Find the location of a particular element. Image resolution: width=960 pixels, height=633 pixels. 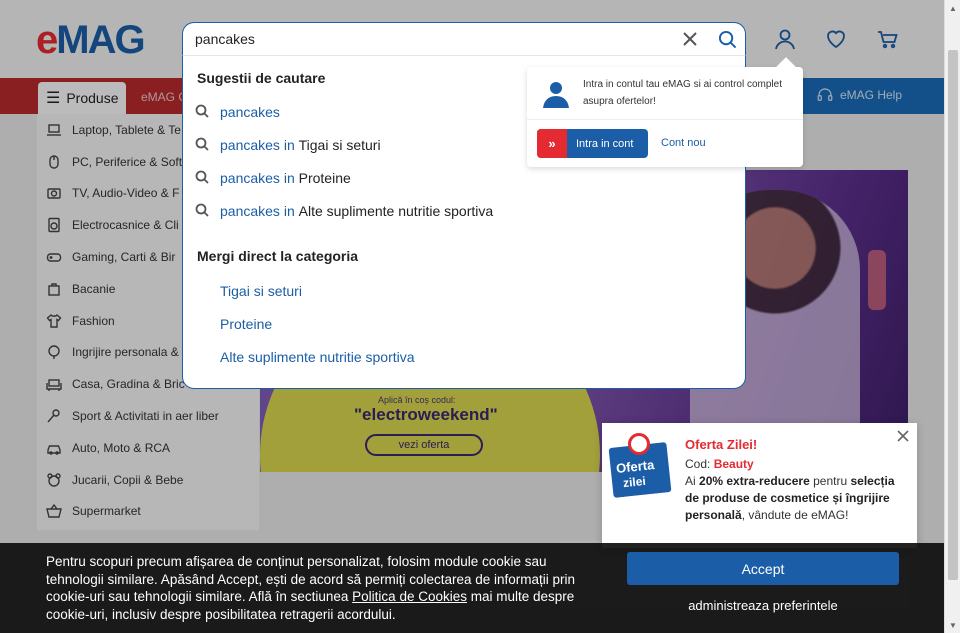

oferta-zilei-badge: Oferta zilei is located at coordinates (640, 465).